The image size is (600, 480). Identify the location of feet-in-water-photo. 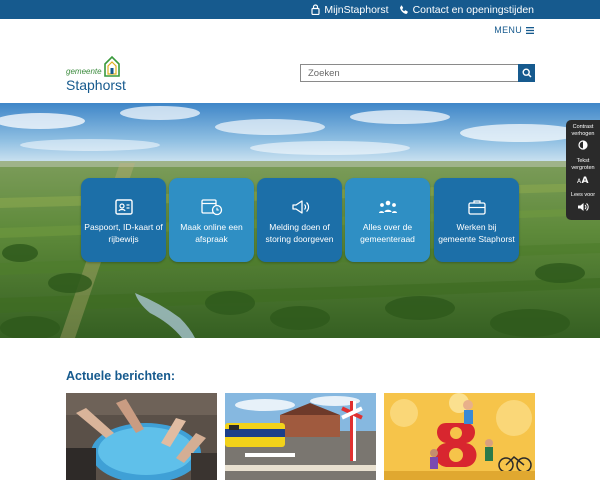
(141, 436).